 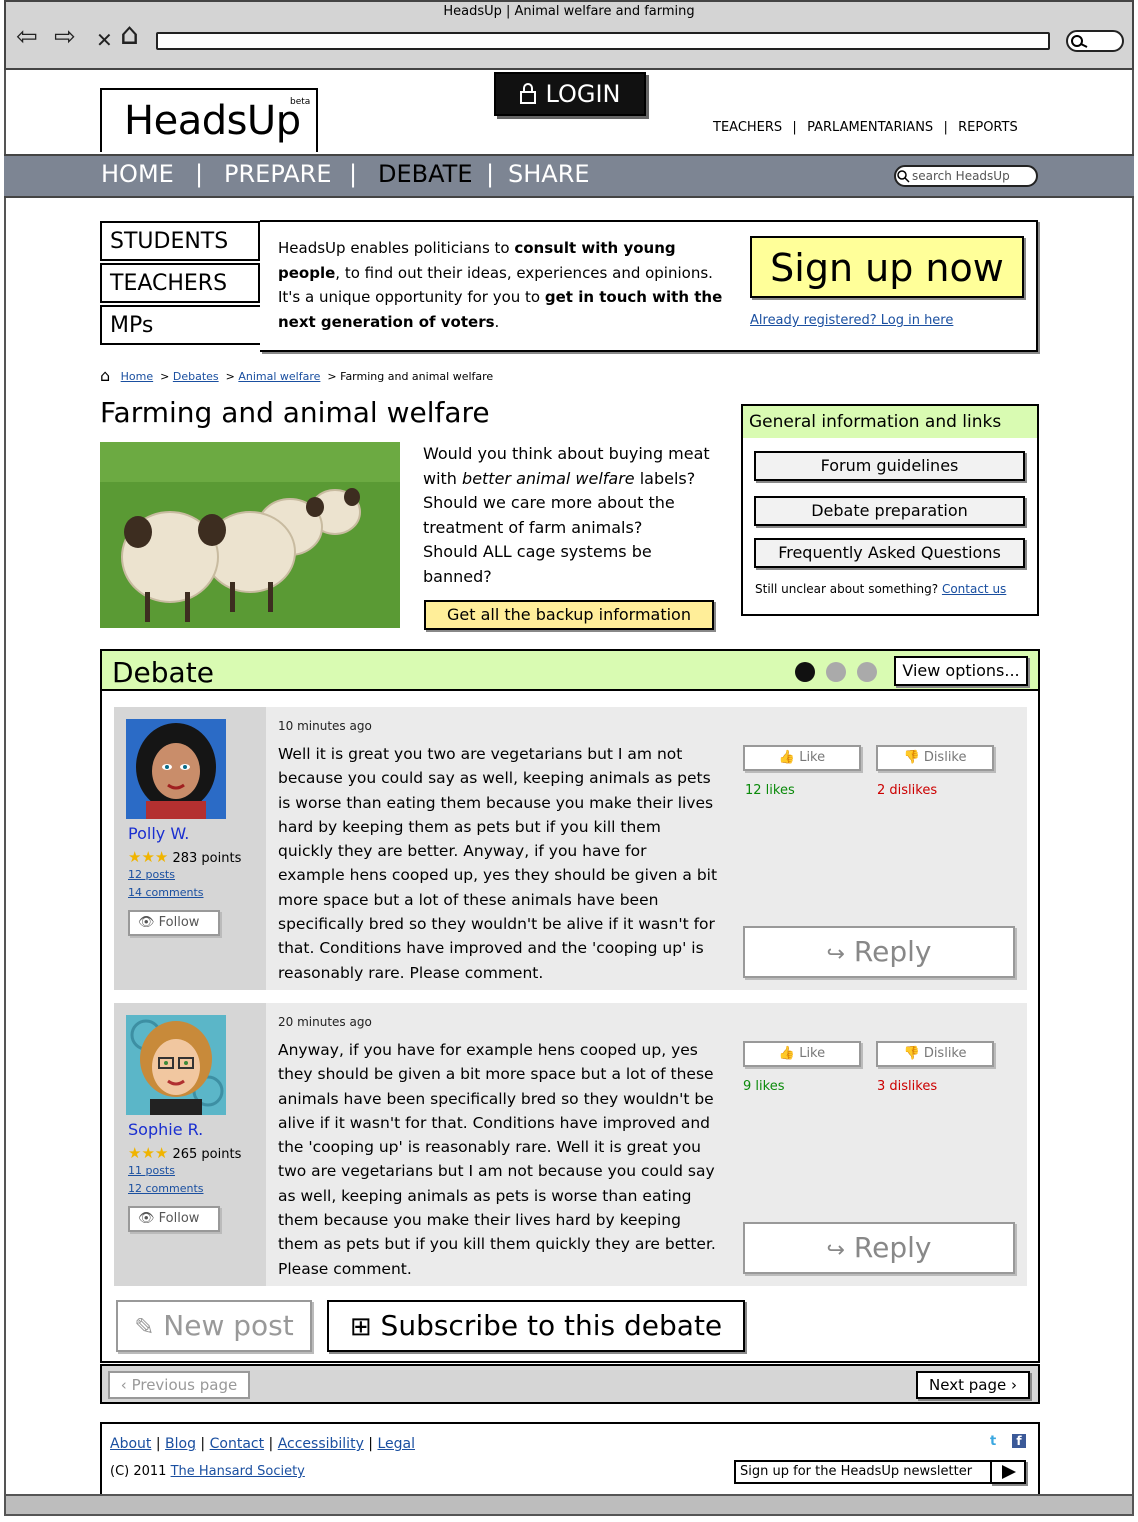 What do you see at coordinates (1095, 41) in the screenshot?
I see `browser-search-field` at bounding box center [1095, 41].